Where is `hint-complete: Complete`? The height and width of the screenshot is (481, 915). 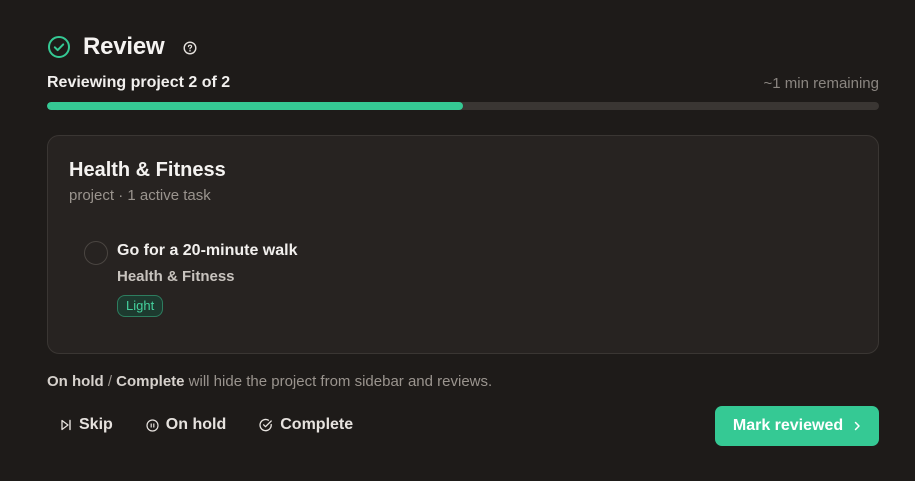
hint-complete: Complete is located at coordinates (150, 381).